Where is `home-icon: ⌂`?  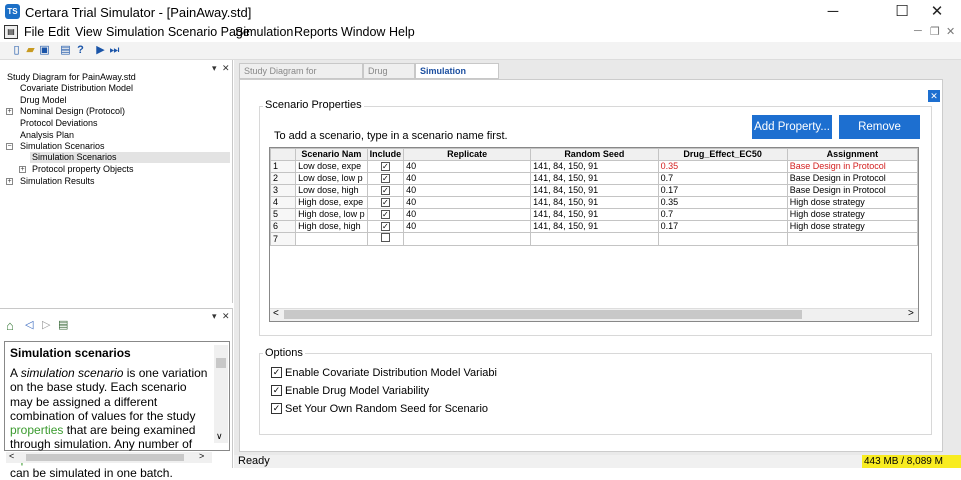
home-icon: ⌂ is located at coordinates (10, 325).